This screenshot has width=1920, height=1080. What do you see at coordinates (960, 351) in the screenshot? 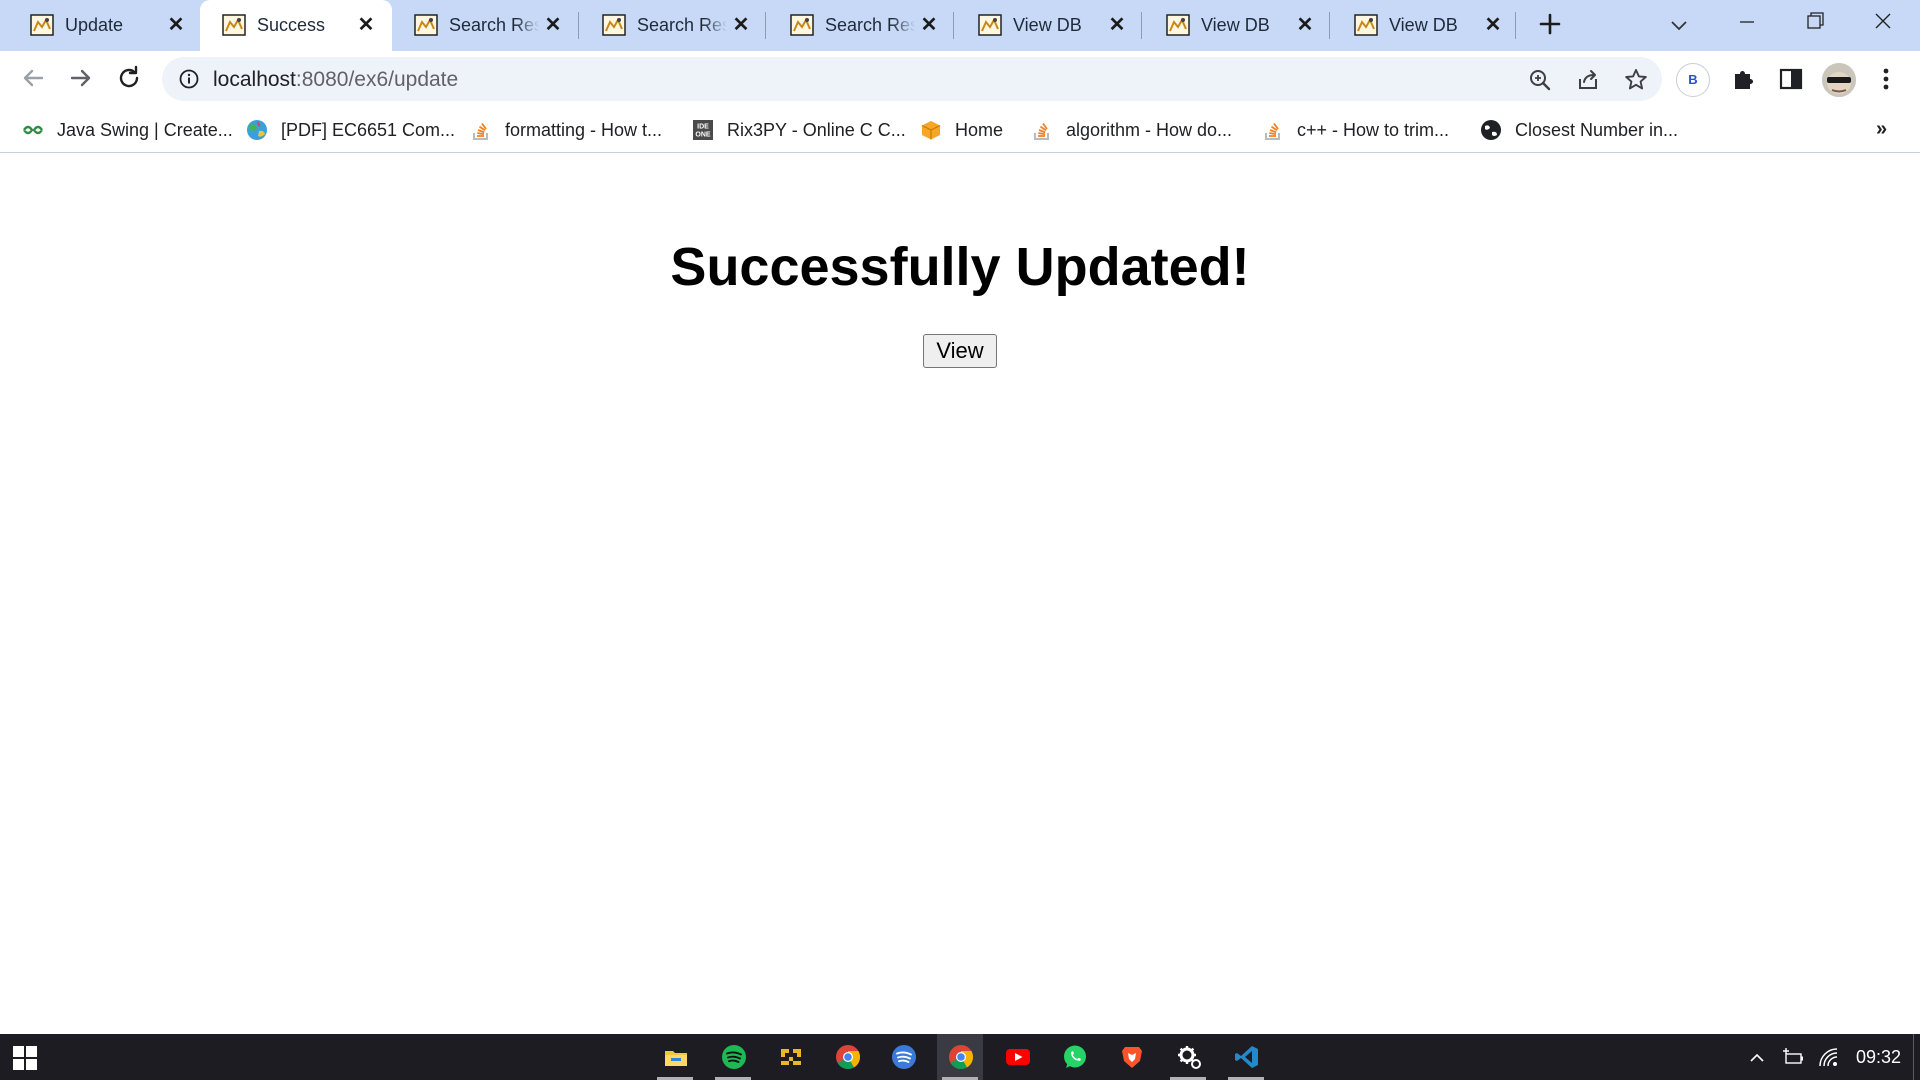
I see `view-button: View` at bounding box center [960, 351].